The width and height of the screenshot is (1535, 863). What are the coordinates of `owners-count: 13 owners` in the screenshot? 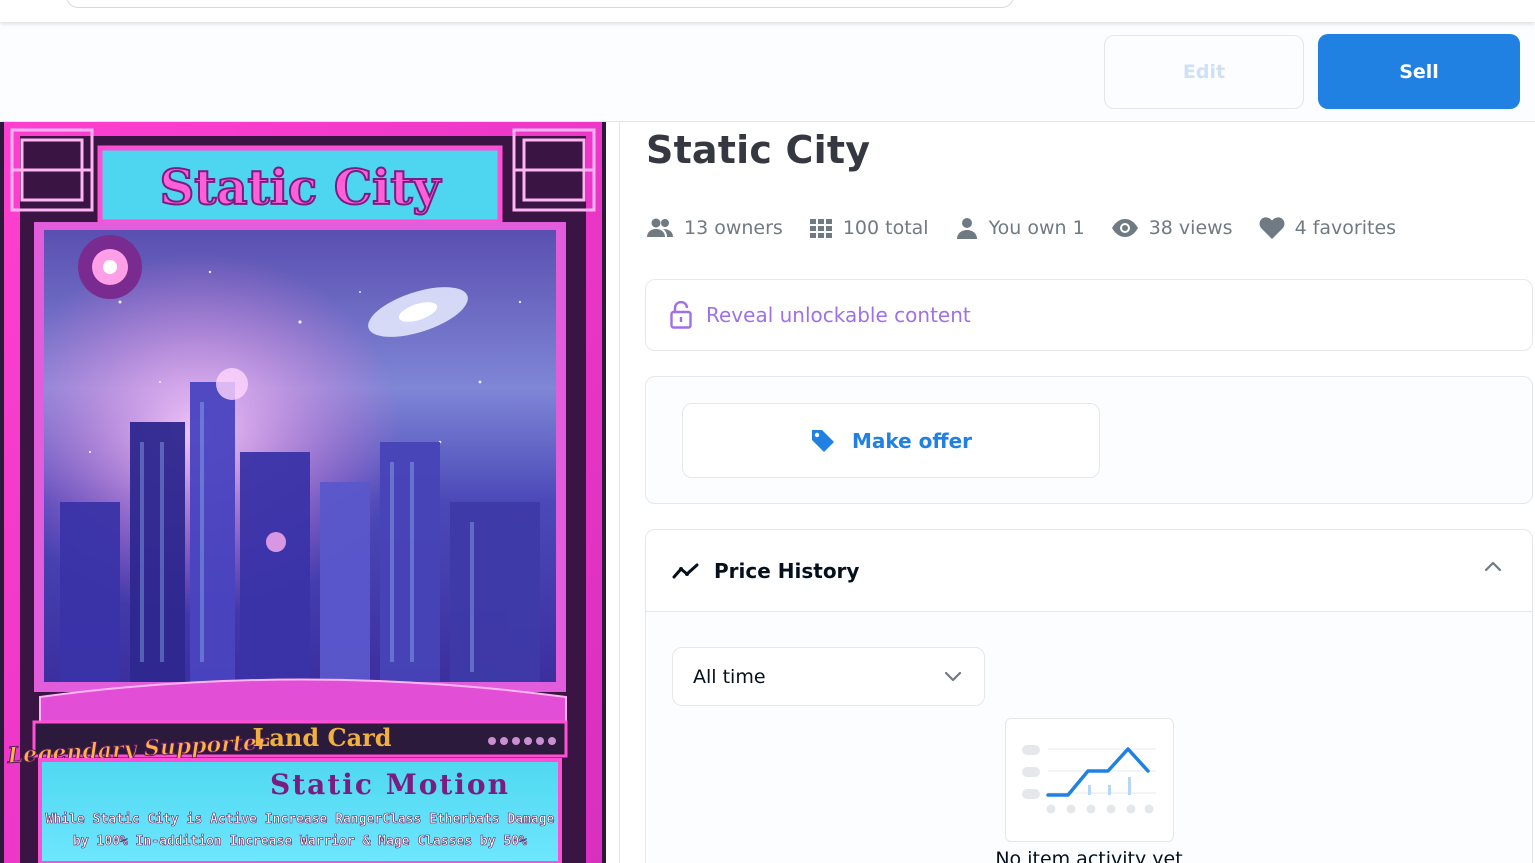 It's located at (733, 228).